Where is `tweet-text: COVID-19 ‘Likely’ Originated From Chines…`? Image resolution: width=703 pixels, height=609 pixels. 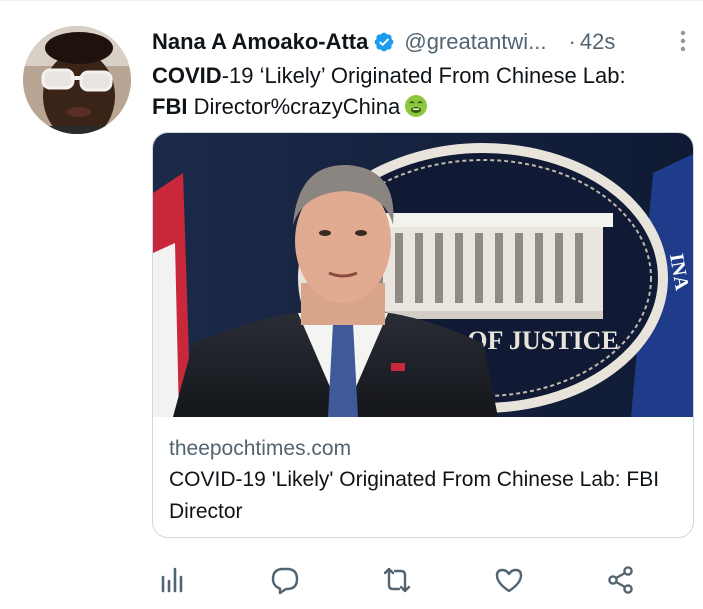 tweet-text: COVID-19 ‘Likely’ Originated From Chines… is located at coordinates (422, 91).